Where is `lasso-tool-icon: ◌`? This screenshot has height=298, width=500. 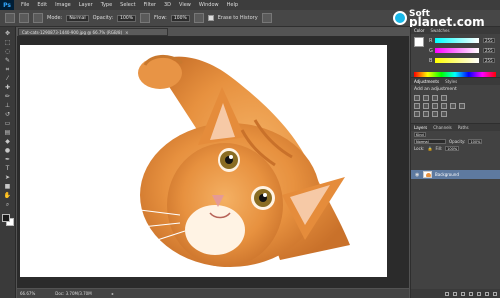 lasso-tool-icon: ◌ is located at coordinates (8, 51).